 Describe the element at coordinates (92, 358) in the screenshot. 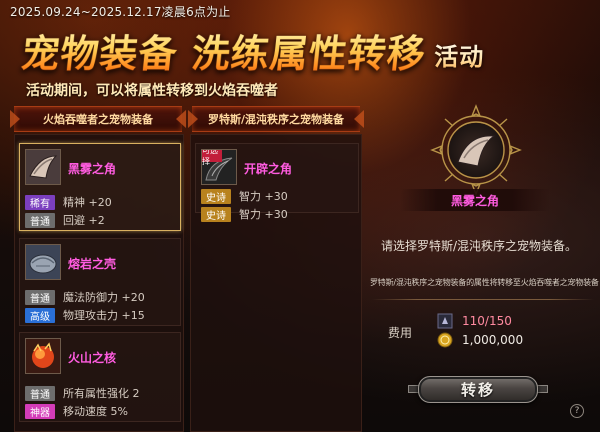

I see `item-name: 火山之核` at that location.